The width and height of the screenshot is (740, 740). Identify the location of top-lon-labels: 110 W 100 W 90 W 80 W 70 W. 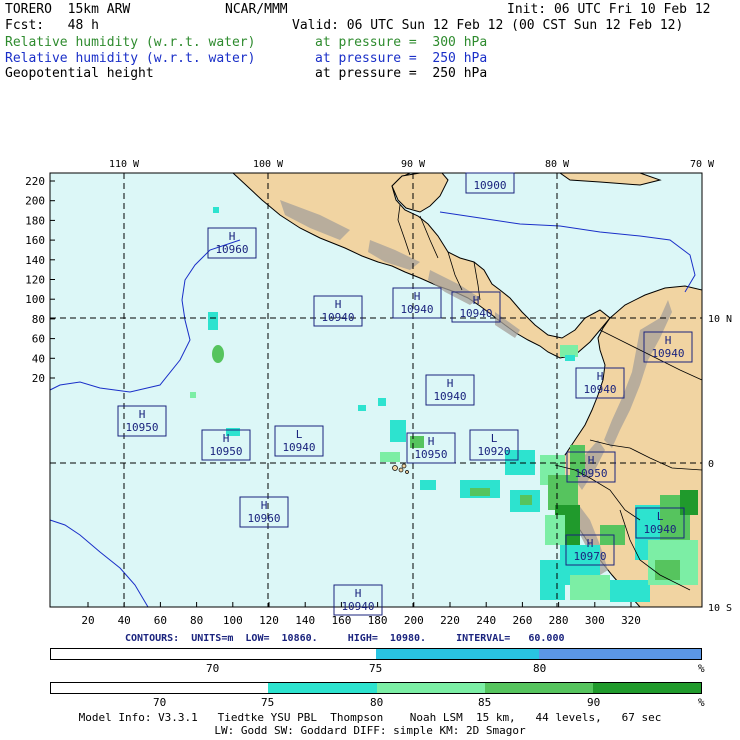
(412, 164).